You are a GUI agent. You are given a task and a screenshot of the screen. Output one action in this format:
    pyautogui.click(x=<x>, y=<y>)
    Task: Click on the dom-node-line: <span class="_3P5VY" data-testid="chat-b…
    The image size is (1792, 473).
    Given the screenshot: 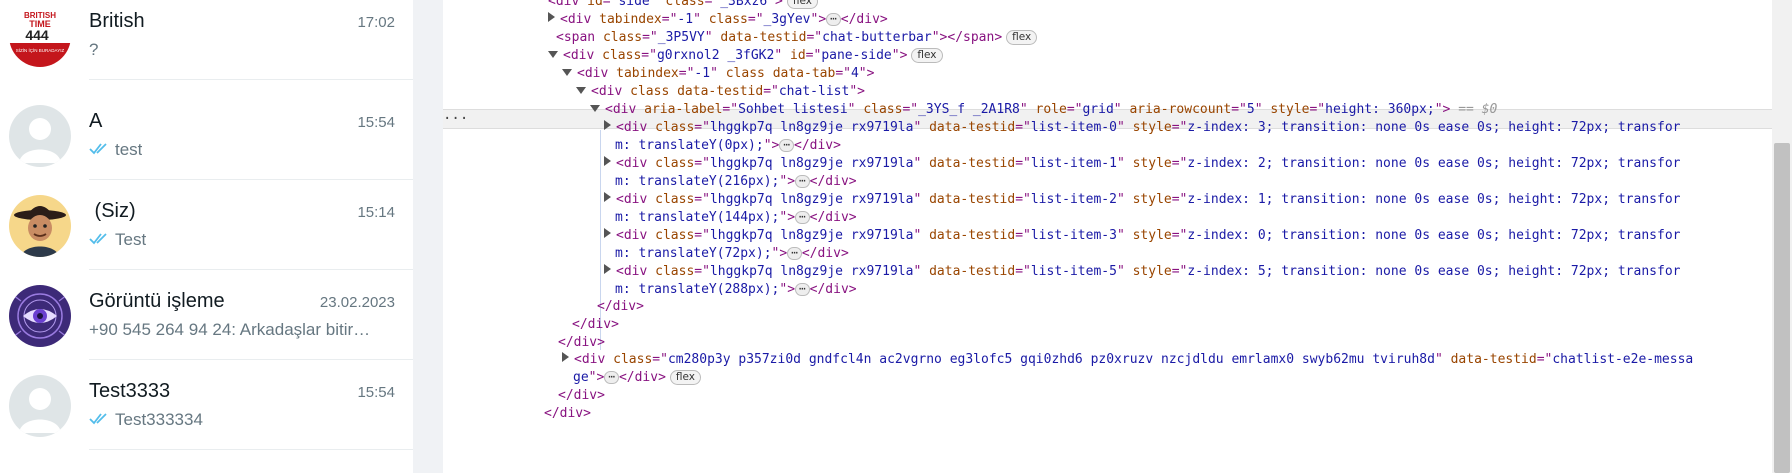 What is the action you would take?
    pyautogui.click(x=797, y=38)
    